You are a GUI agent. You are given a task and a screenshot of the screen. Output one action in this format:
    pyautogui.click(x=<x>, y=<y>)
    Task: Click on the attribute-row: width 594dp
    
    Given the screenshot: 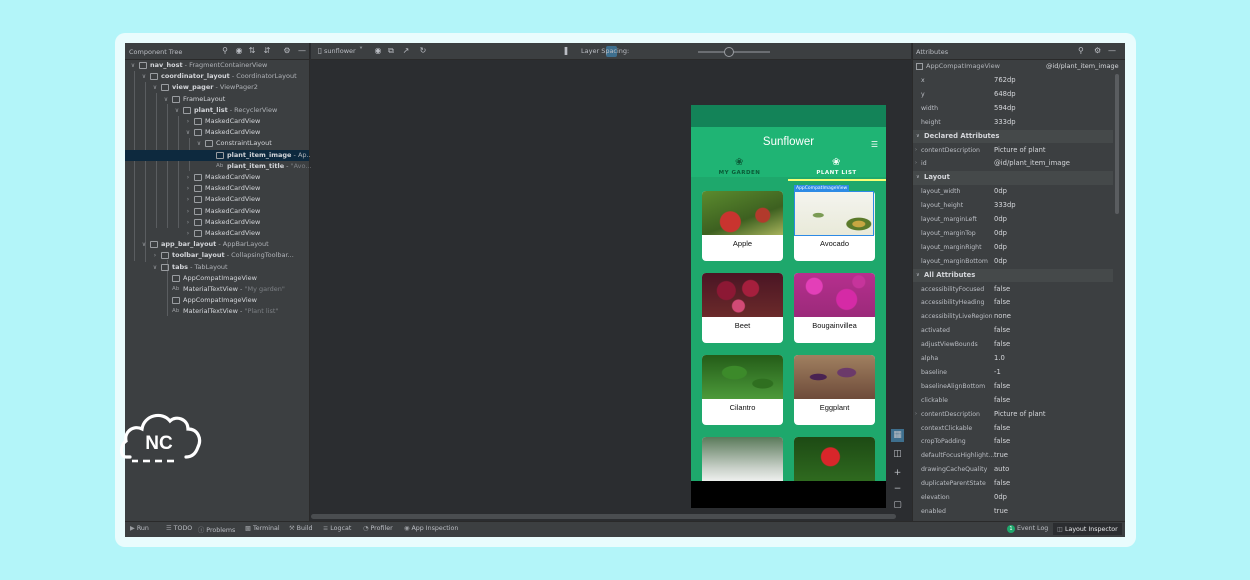 What is the action you would take?
    pyautogui.click(x=1013, y=109)
    